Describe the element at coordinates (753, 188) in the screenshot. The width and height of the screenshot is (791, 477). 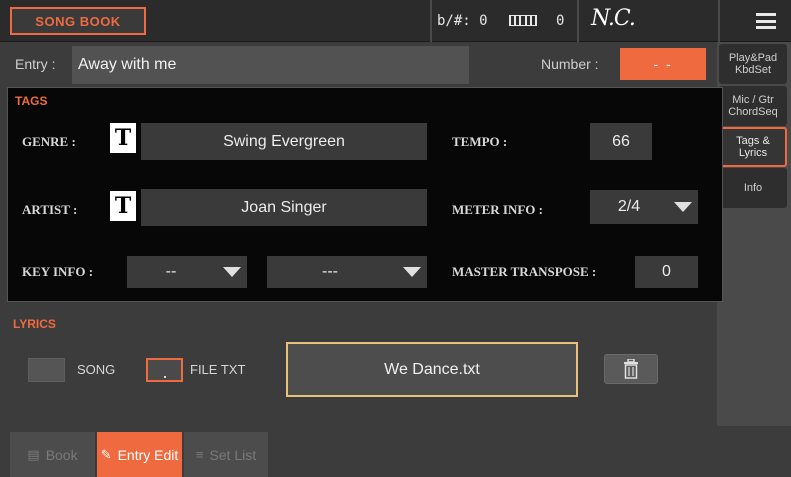
I see `tab-info: Info` at that location.